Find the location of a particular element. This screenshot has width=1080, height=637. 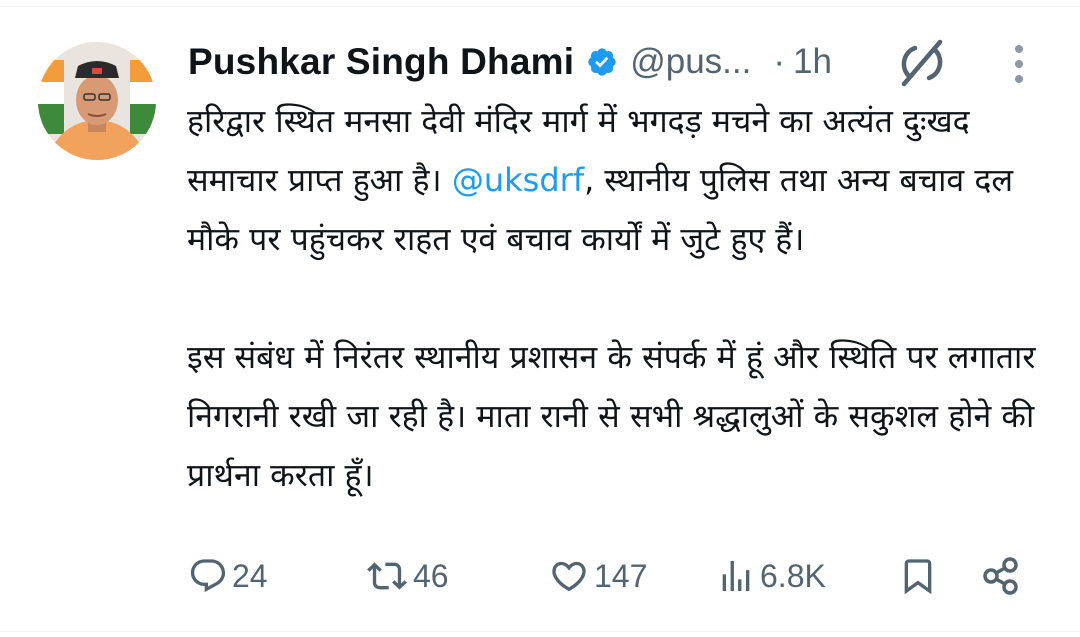

bookmark-icon is located at coordinates (918, 576).